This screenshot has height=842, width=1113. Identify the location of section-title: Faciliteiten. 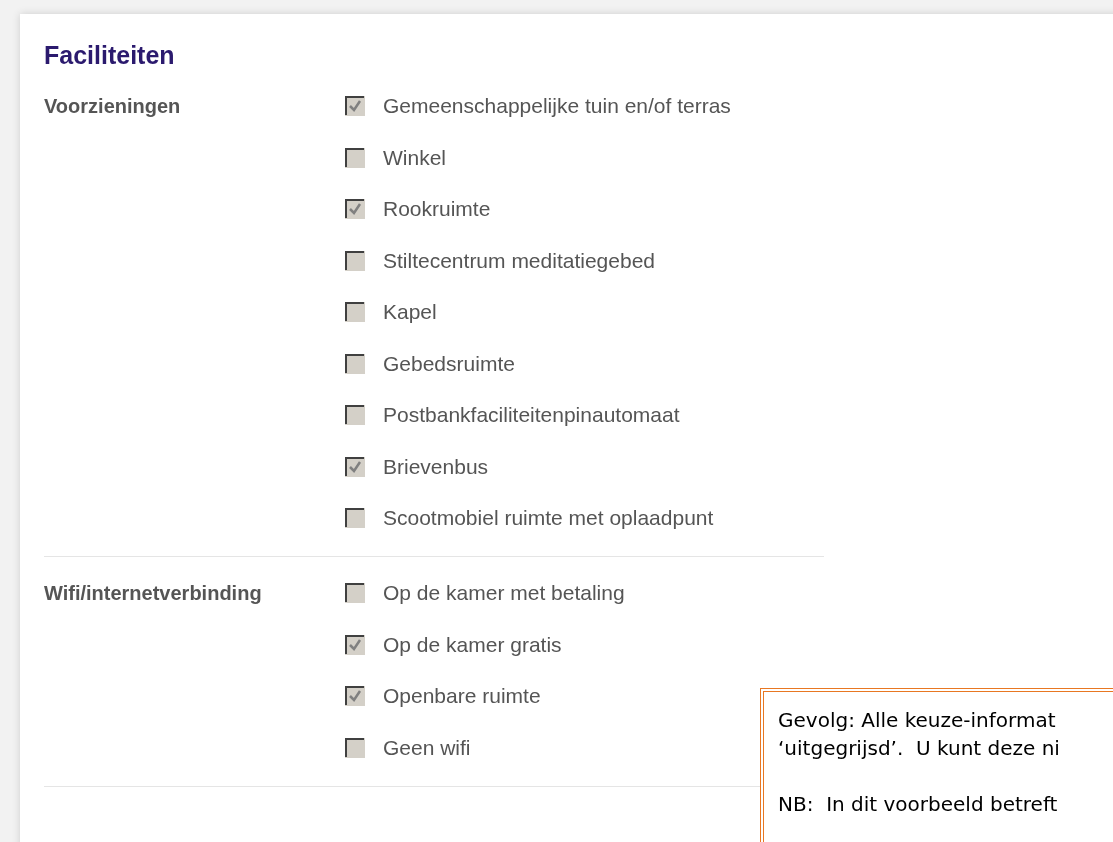
(109, 55).